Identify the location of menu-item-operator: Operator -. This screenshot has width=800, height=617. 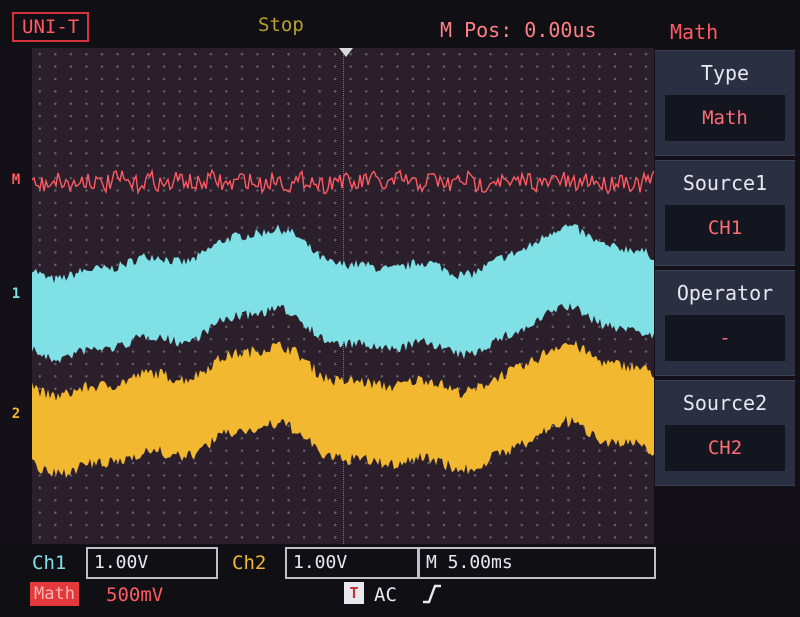
(725, 323).